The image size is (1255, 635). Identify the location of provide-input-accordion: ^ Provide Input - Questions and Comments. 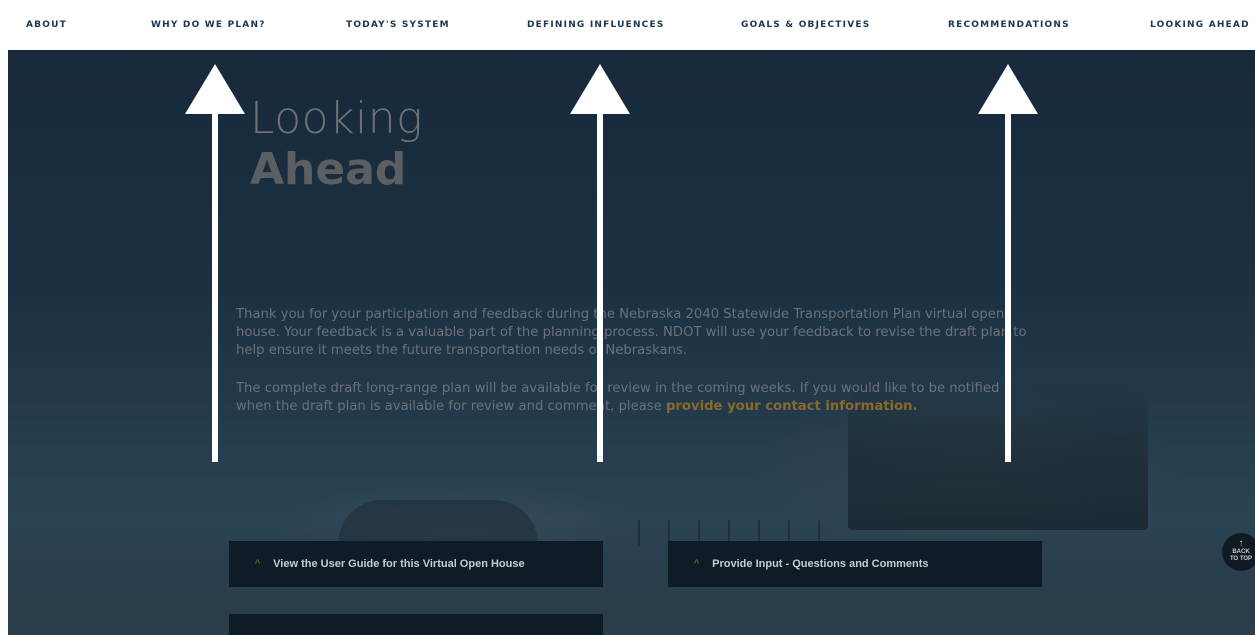
(855, 564).